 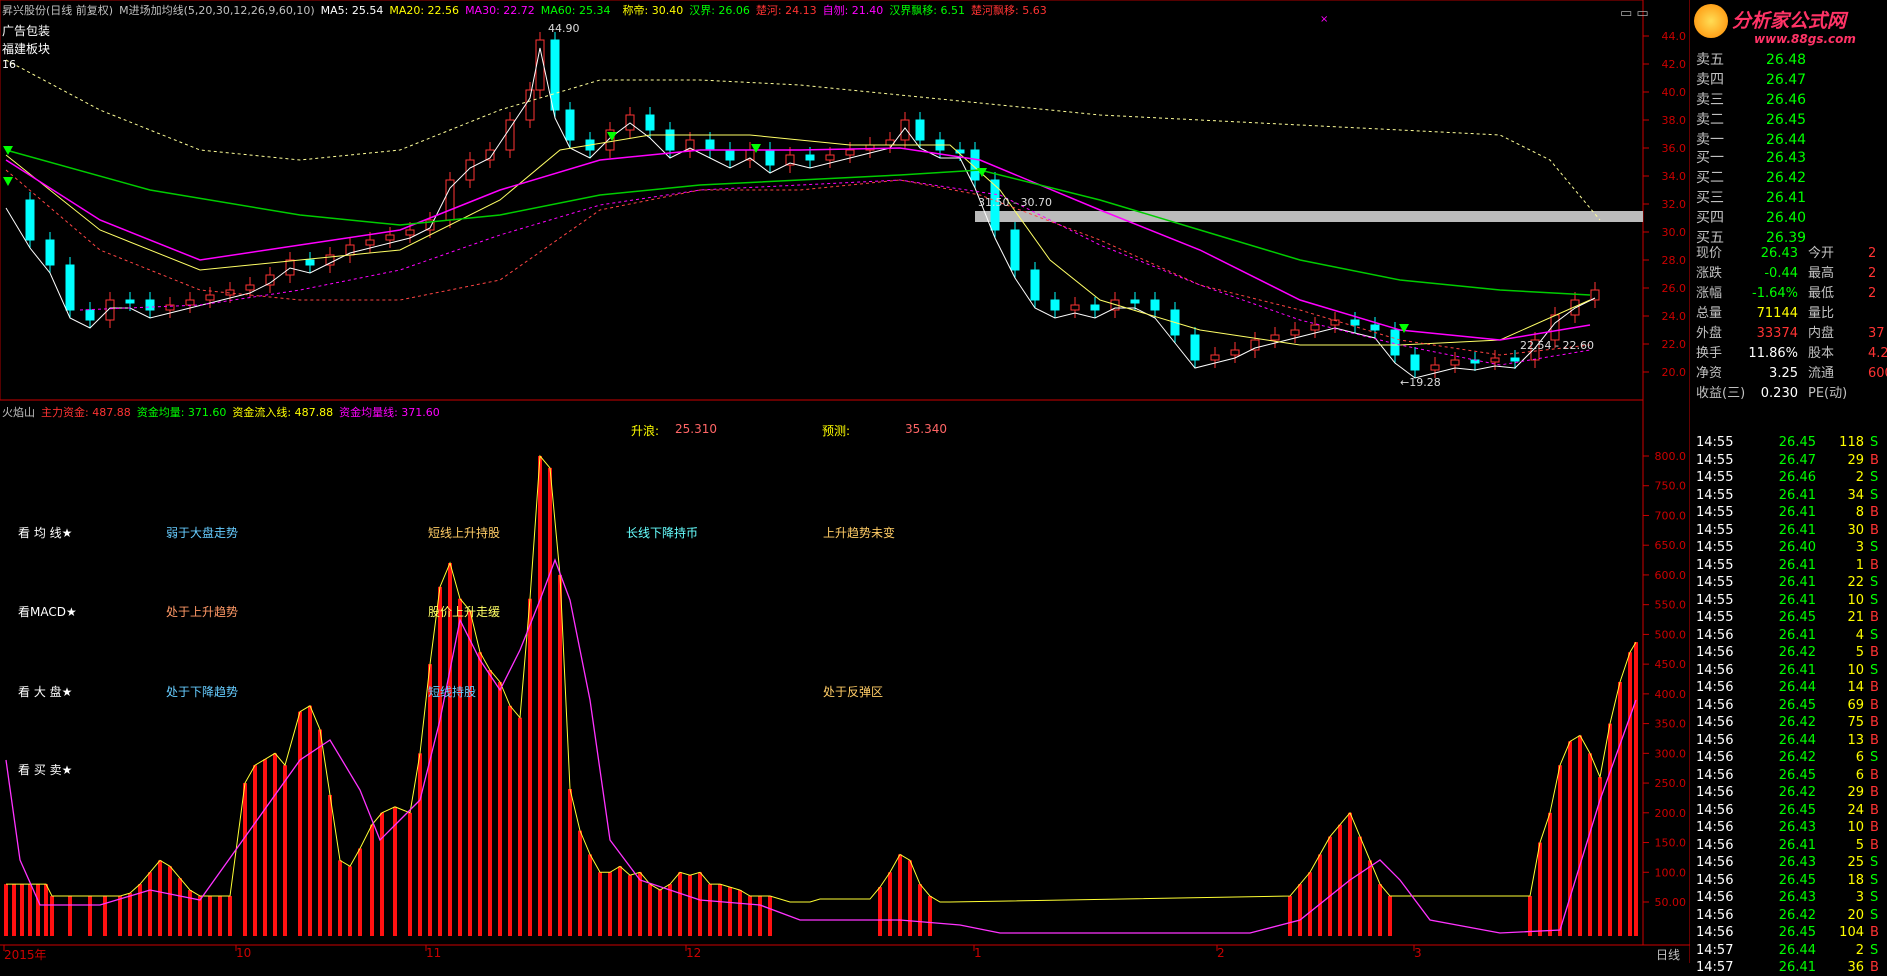 What do you see at coordinates (1788, 652) in the screenshot?
I see `tick-row: 14:56 26.42 5 B` at bounding box center [1788, 652].